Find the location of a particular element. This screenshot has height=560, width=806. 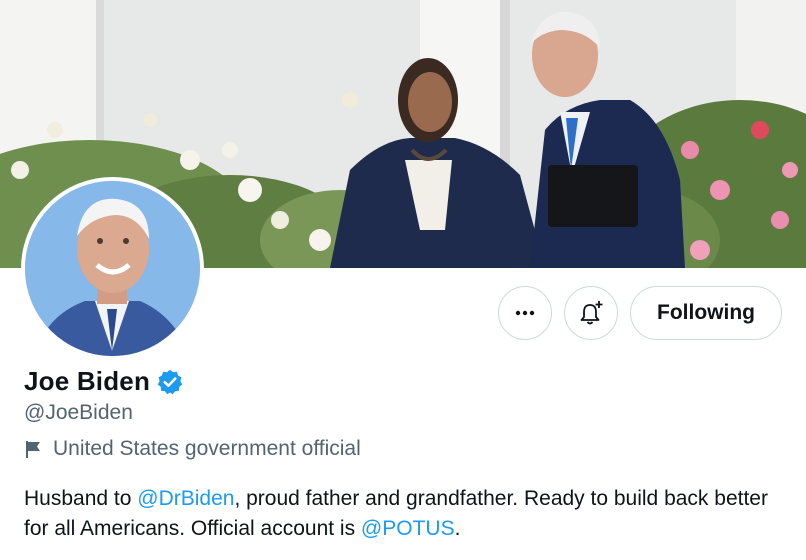

bio-text: . is located at coordinates (457, 528).